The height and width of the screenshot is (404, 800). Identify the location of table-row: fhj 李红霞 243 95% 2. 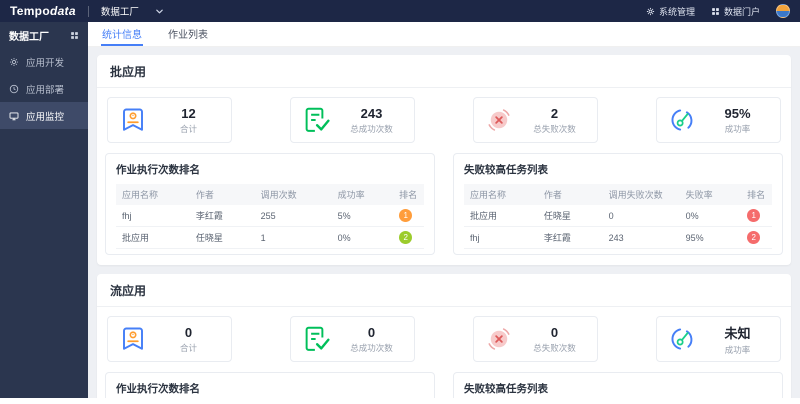
(618, 237).